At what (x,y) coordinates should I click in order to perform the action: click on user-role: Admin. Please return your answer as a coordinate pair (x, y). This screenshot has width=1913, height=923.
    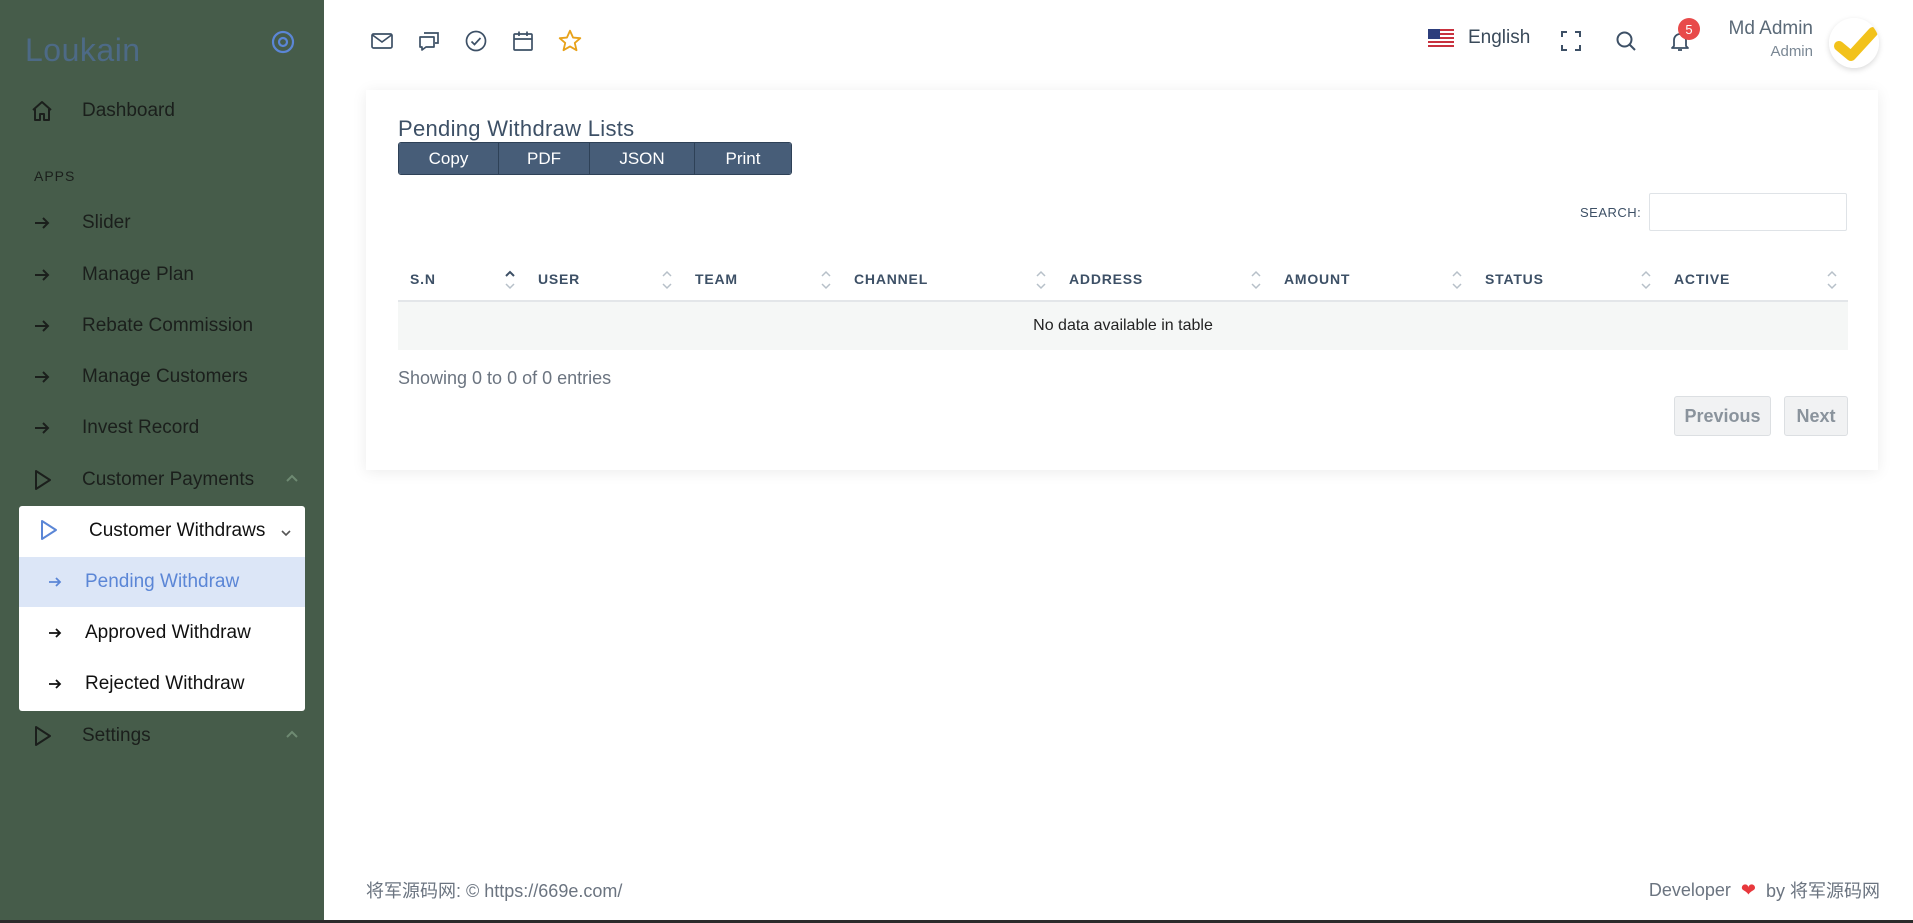
    Looking at the image, I should click on (1791, 51).